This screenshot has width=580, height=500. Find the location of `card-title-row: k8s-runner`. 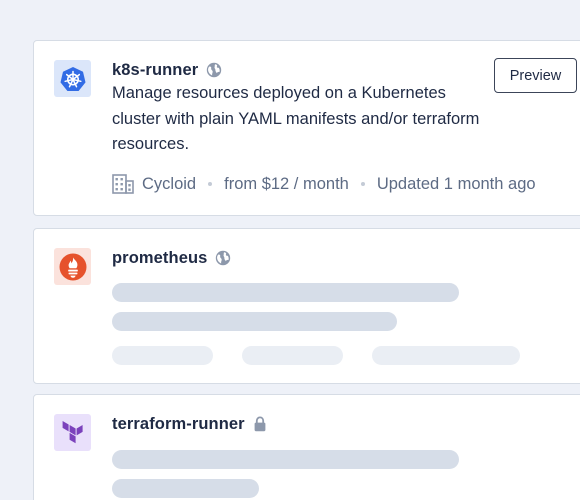

card-title-row: k8s-runner is located at coordinates (167, 70).